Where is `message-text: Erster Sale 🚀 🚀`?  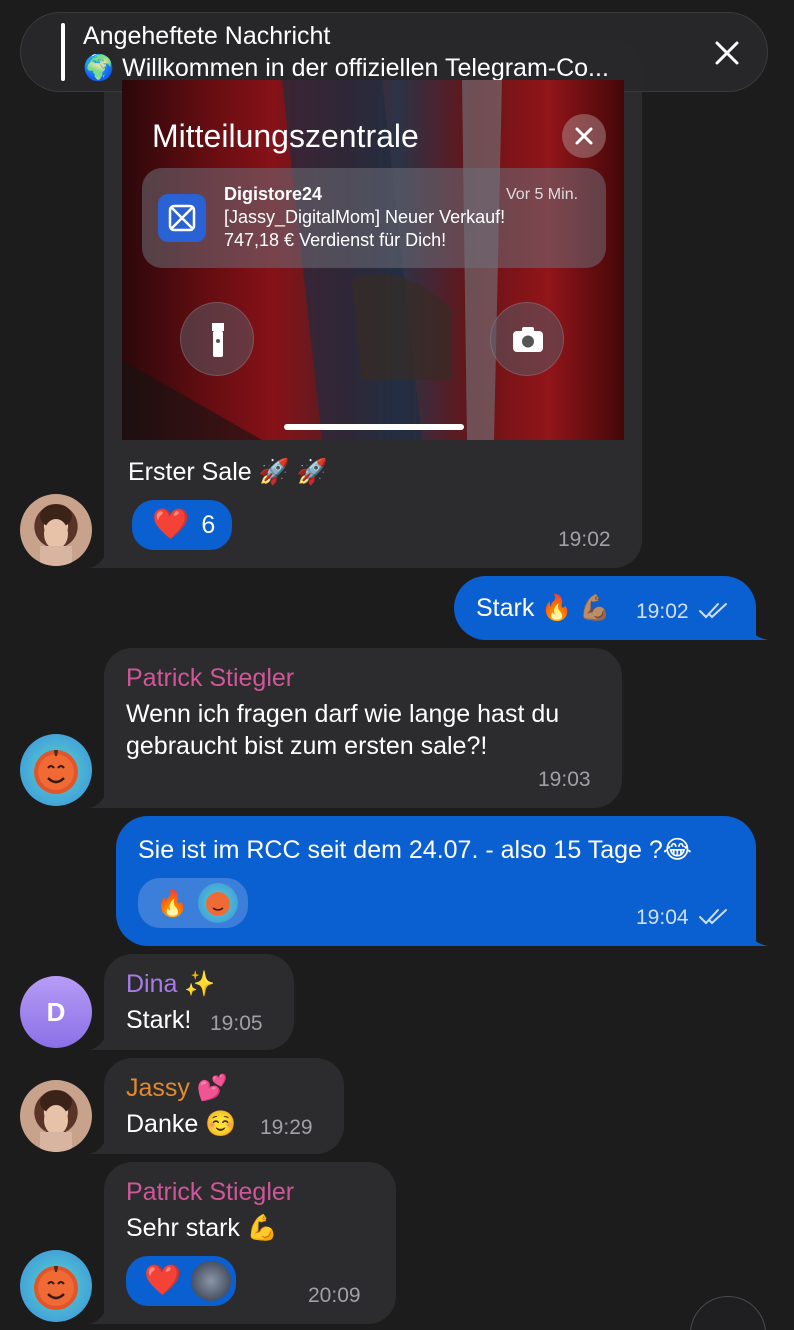 message-text: Erster Sale 🚀 🚀 is located at coordinates (228, 472).